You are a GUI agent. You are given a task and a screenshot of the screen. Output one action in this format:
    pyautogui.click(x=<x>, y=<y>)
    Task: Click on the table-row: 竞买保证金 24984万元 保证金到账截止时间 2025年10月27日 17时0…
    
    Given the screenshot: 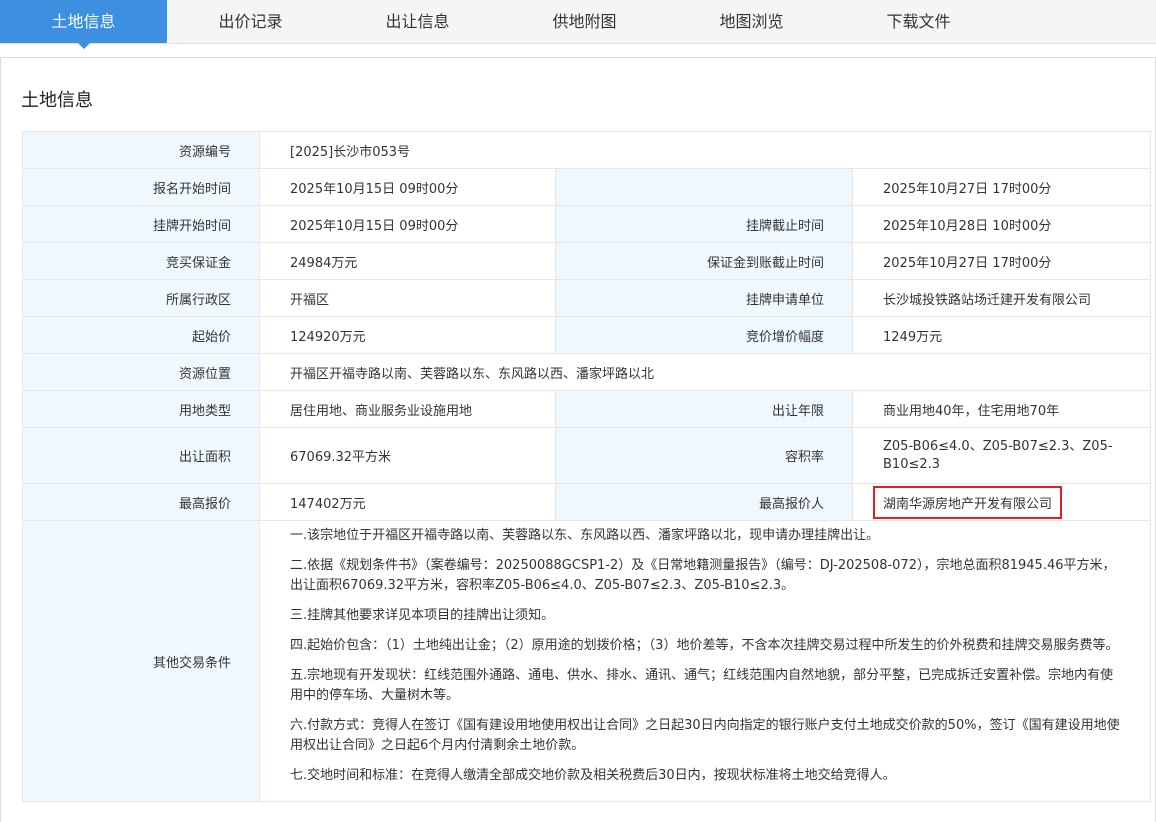 What is the action you would take?
    pyautogui.click(x=586, y=261)
    